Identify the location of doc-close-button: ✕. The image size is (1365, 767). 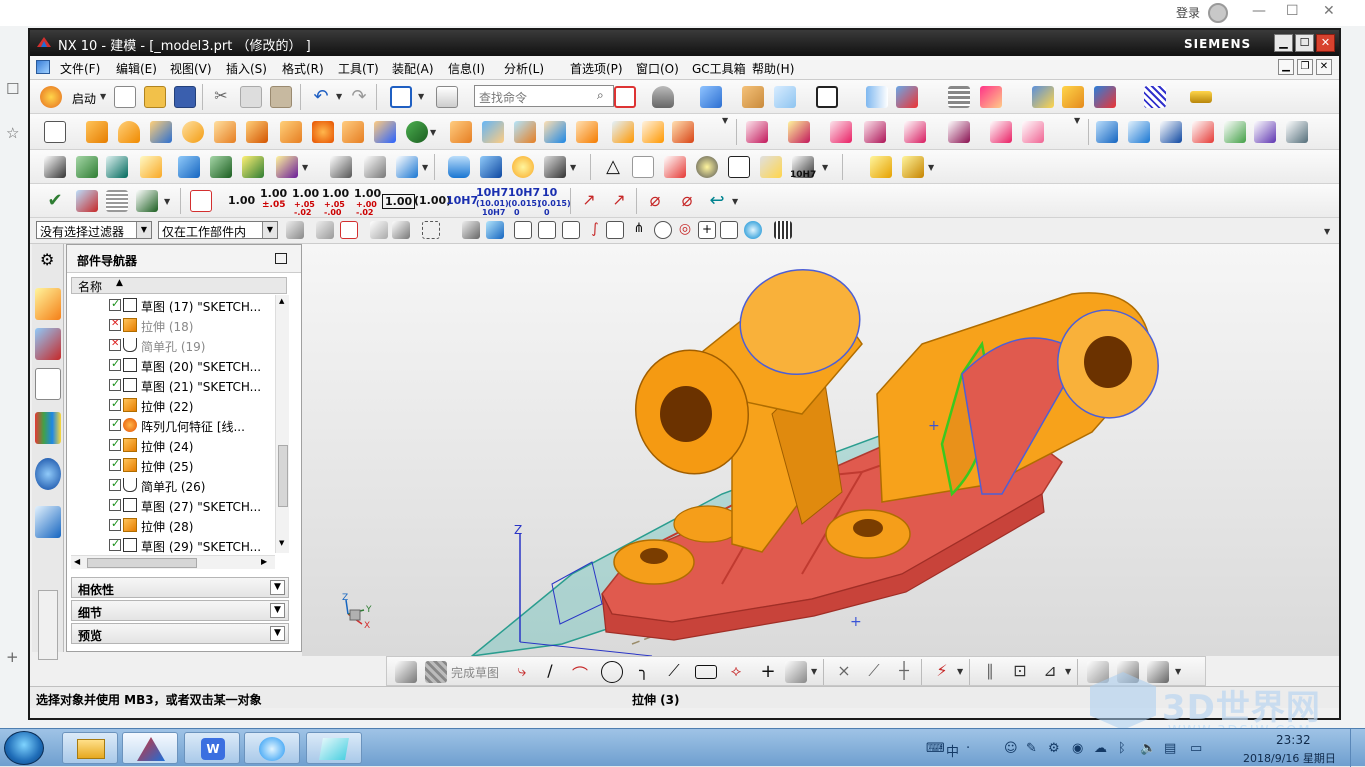
(1324, 67).